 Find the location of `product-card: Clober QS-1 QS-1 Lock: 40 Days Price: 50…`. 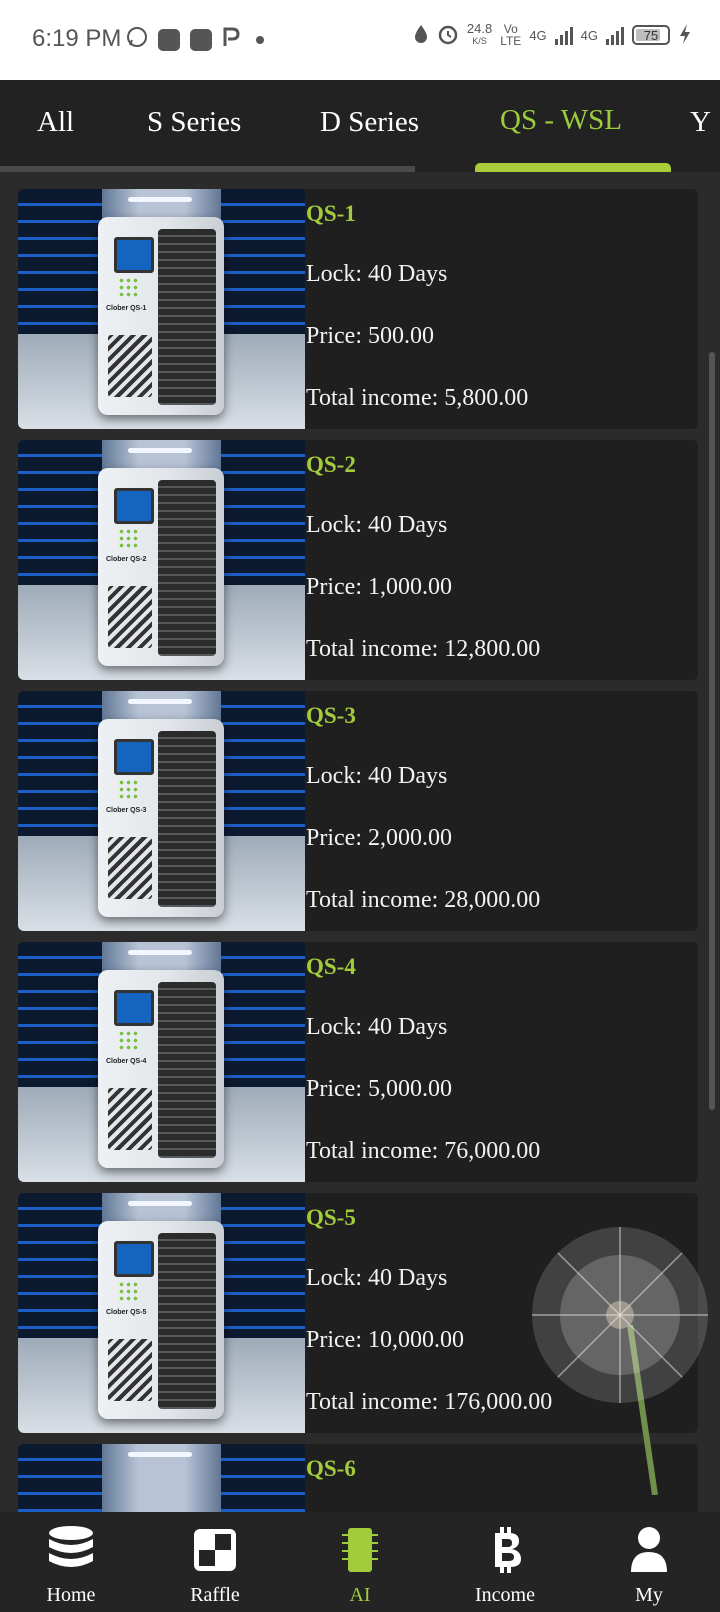

product-card: Clober QS-1 QS-1 Lock: 40 Days Price: 50… is located at coordinates (358, 309).